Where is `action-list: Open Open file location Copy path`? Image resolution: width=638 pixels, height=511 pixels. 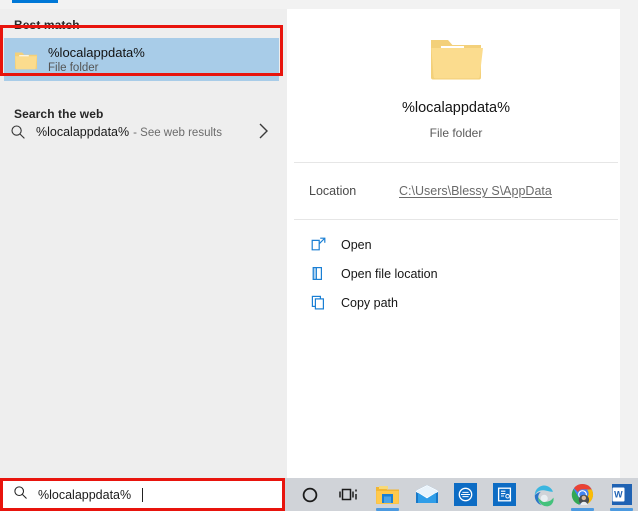
action-list: Open Open file location Copy path is located at coordinates (456, 268).